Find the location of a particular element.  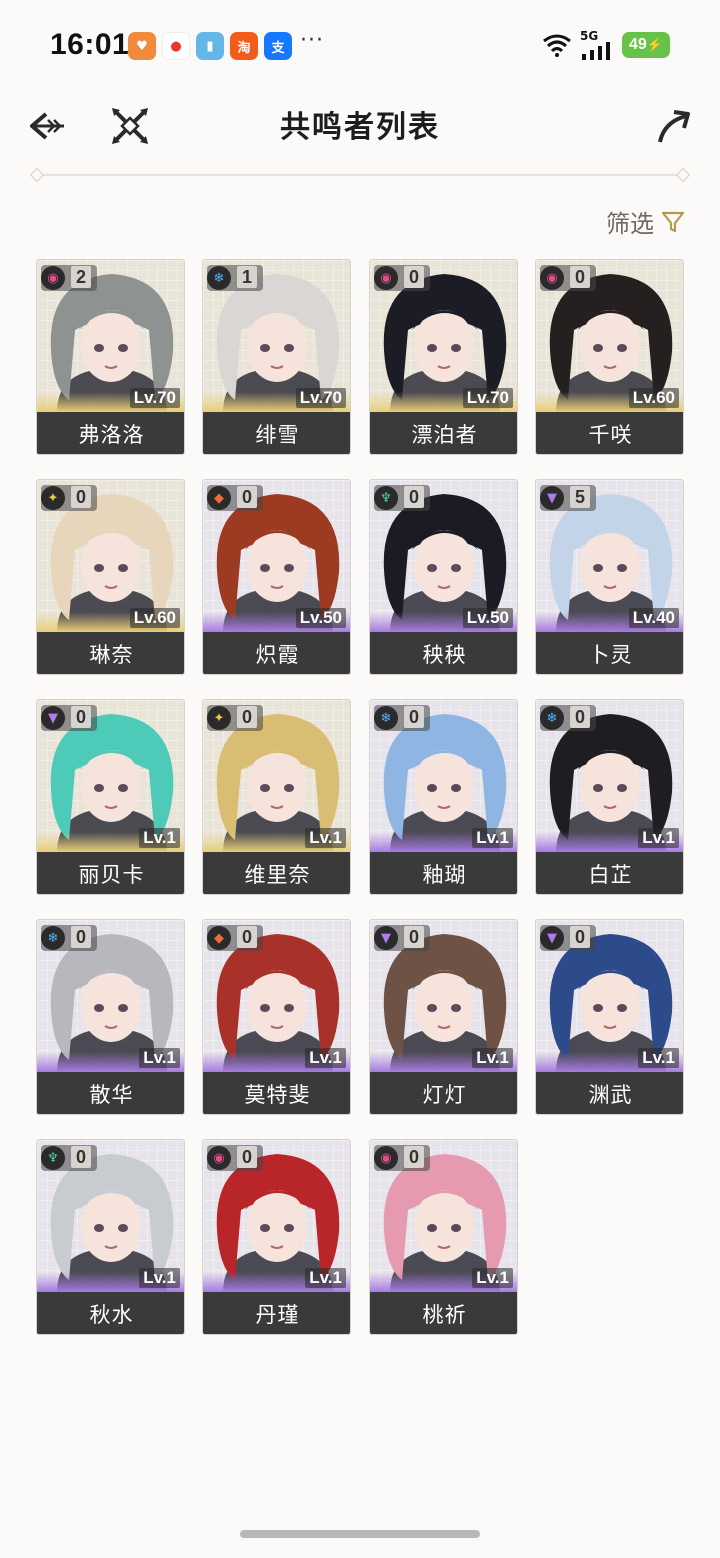

wifi-icon is located at coordinates (557, 45).